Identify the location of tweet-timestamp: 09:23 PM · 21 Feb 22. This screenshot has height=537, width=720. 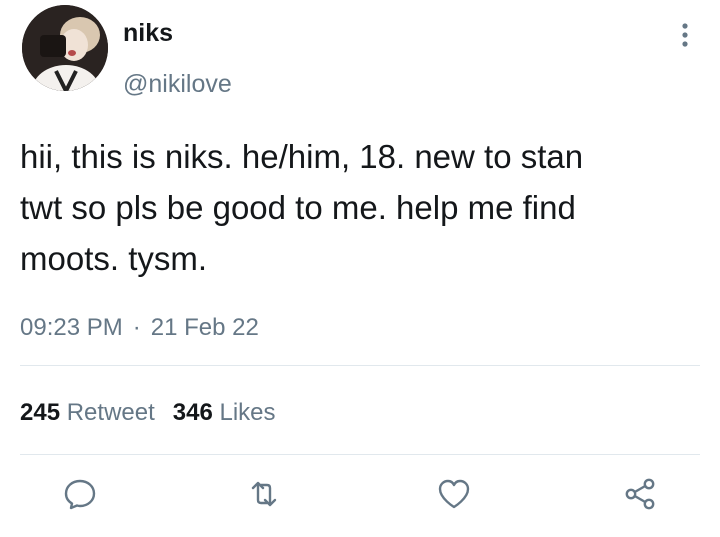
(139, 328).